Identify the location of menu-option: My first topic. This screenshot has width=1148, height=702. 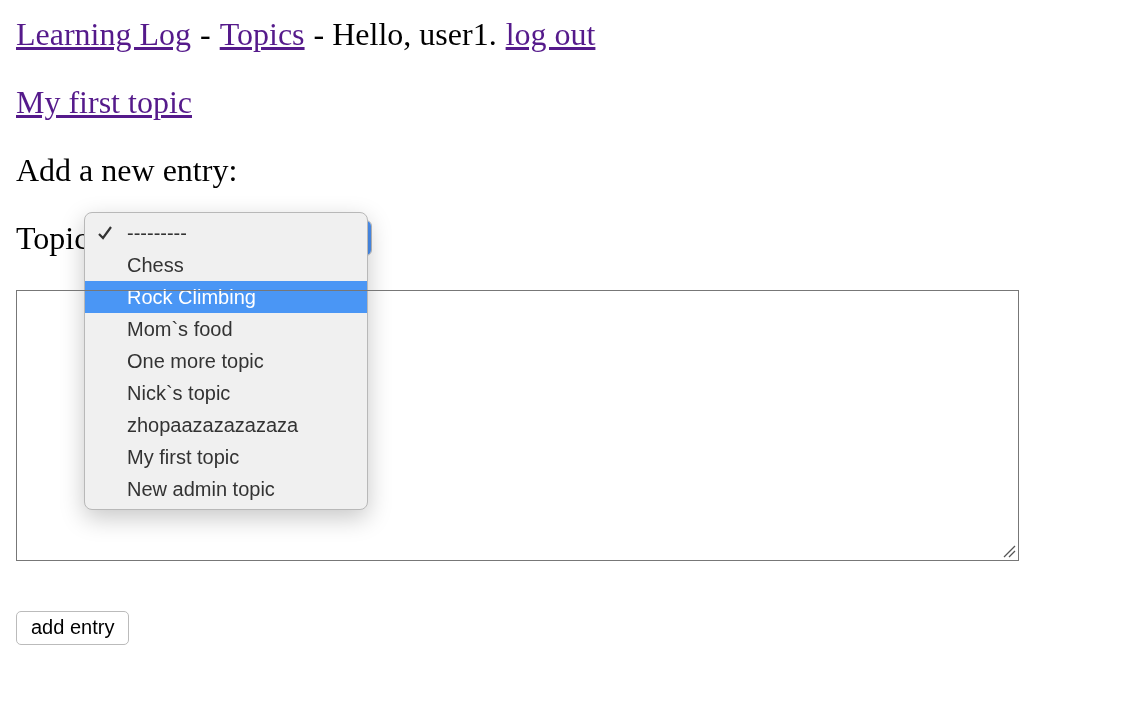
(226, 457).